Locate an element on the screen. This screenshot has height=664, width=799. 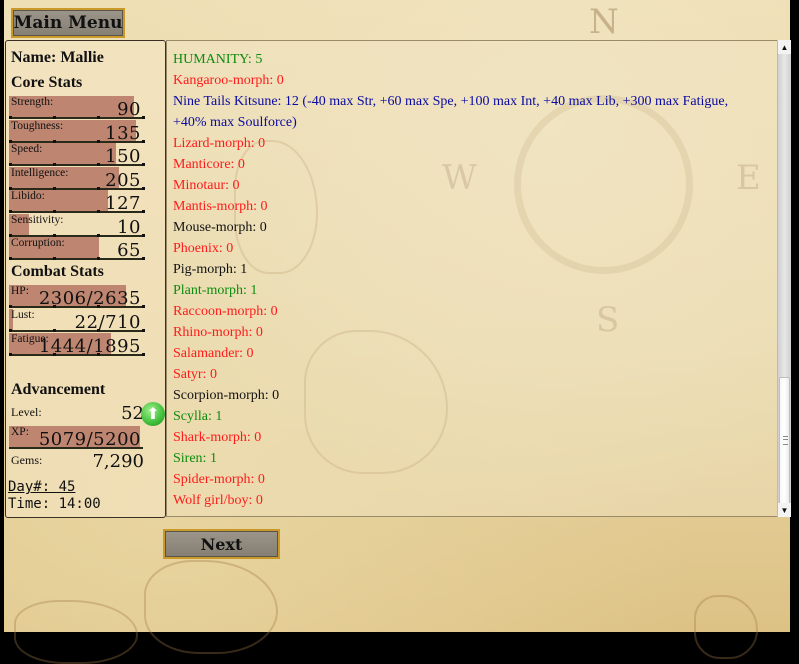
transformation-score-line: Minotaur: 0 is located at coordinates (206, 185).